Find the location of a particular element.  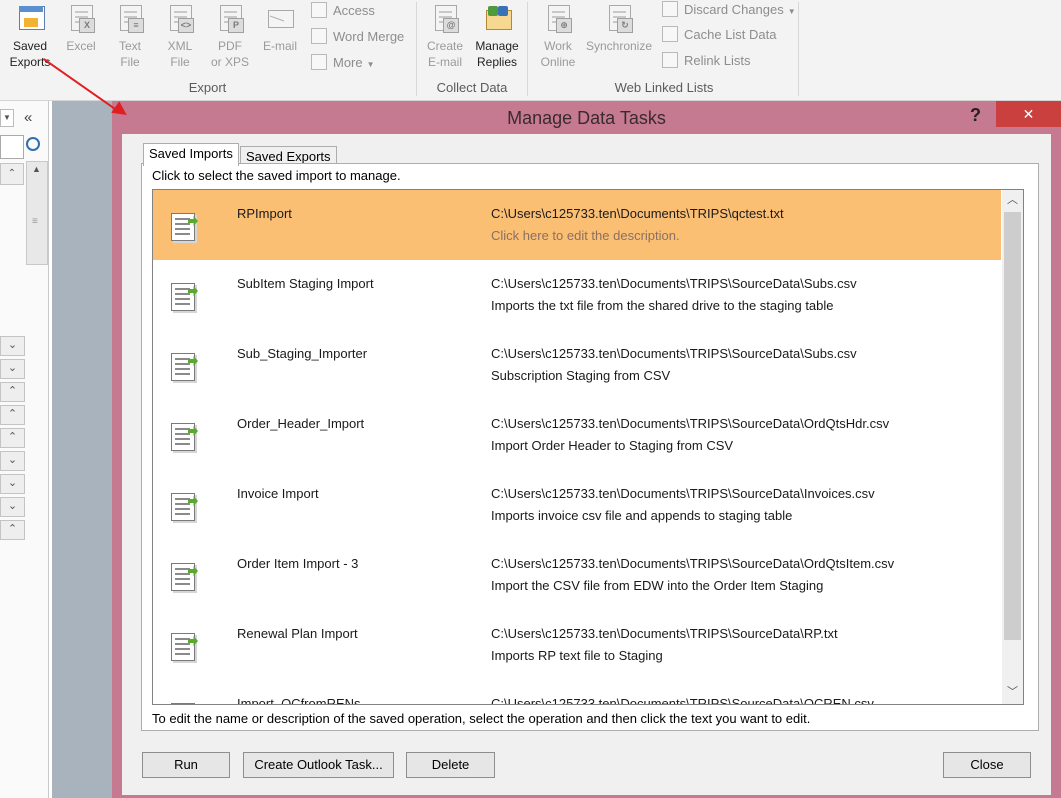

manage-replies-icon is located at coordinates (497, 19).